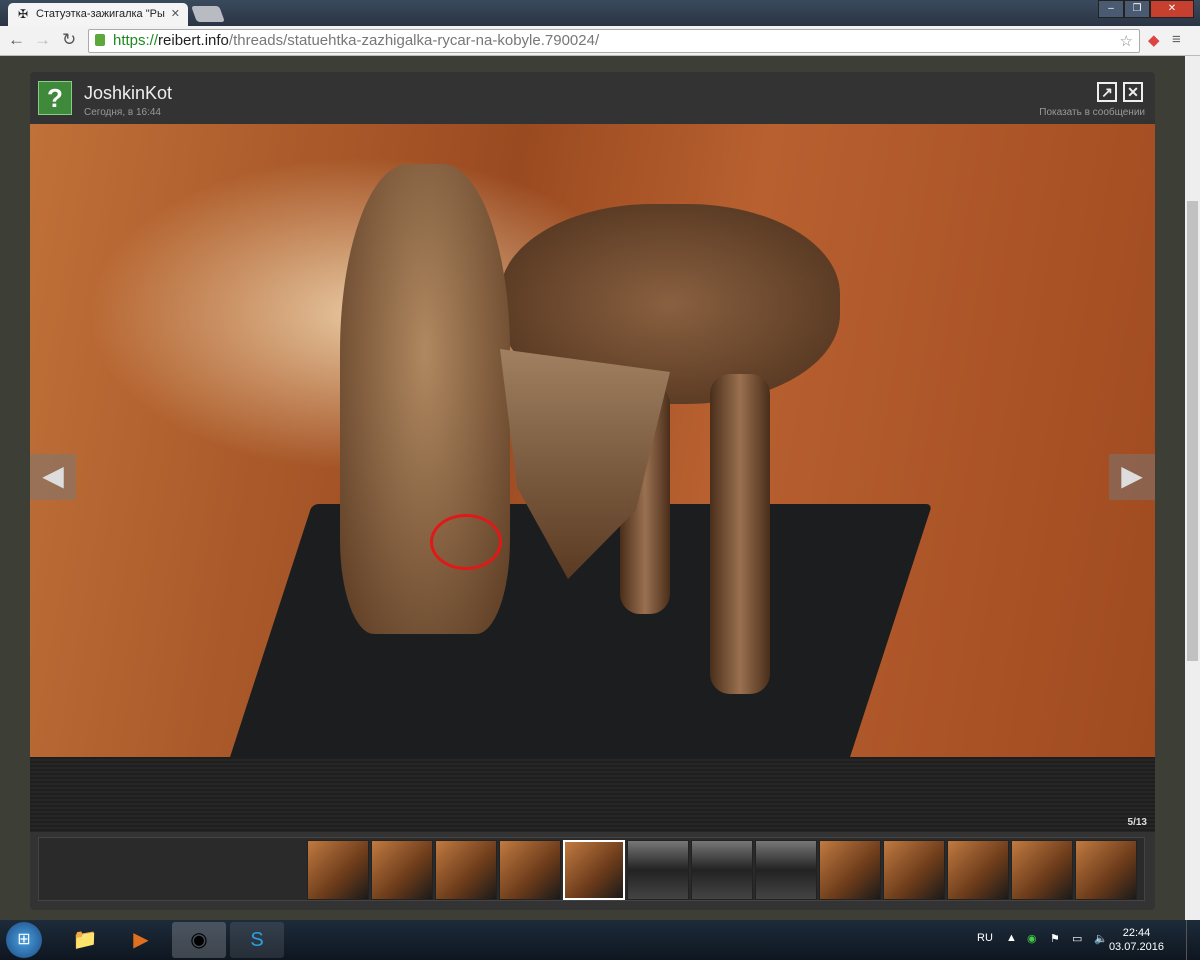 This screenshot has height=960, width=1200. Describe the element at coordinates (24, 940) in the screenshot. I see `start-button: ⊞` at that location.